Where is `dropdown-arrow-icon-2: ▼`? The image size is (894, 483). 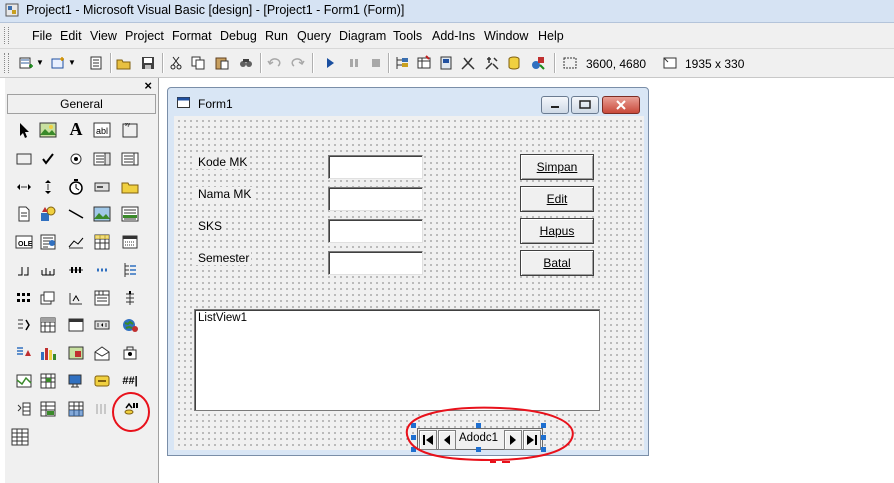 dropdown-arrow-icon-2: ▼ is located at coordinates (76, 63).